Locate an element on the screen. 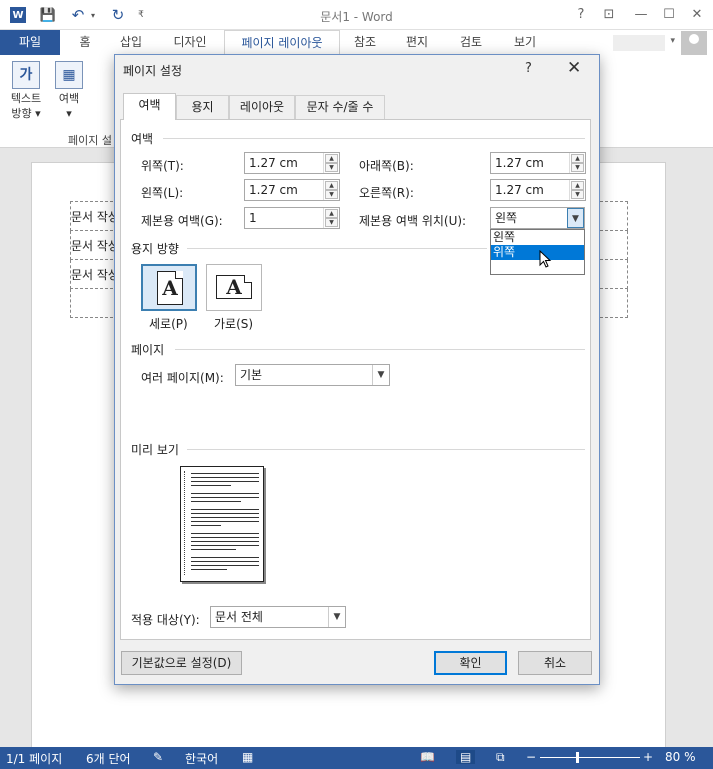  dropdown-option-left: 왼쪽 is located at coordinates (537, 237).